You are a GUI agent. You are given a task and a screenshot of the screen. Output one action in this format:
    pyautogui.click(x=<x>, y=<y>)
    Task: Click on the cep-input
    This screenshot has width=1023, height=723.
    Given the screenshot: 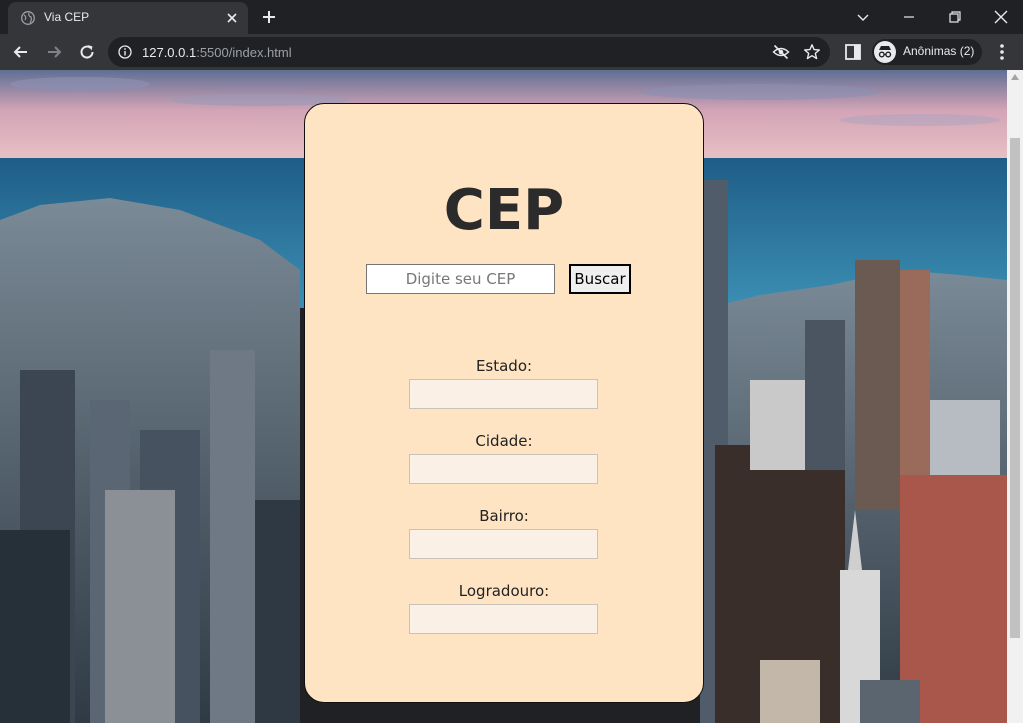 What is the action you would take?
    pyautogui.click(x=460, y=279)
    